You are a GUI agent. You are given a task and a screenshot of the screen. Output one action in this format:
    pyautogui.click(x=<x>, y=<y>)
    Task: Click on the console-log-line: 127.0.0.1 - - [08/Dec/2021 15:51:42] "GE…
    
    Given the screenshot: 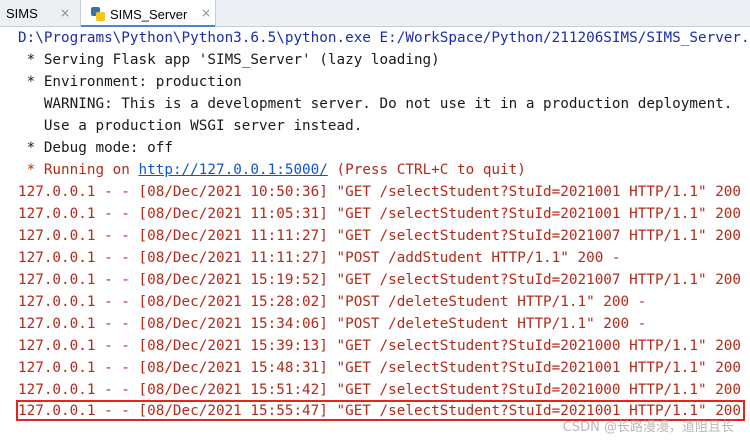 What is the action you would take?
    pyautogui.click(x=384, y=390)
    